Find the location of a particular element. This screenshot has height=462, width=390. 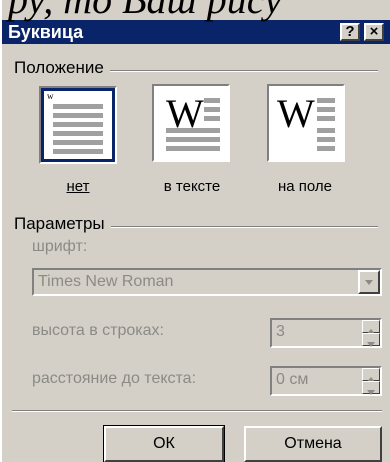

distance-spin-up is located at coordinates (371, 375).